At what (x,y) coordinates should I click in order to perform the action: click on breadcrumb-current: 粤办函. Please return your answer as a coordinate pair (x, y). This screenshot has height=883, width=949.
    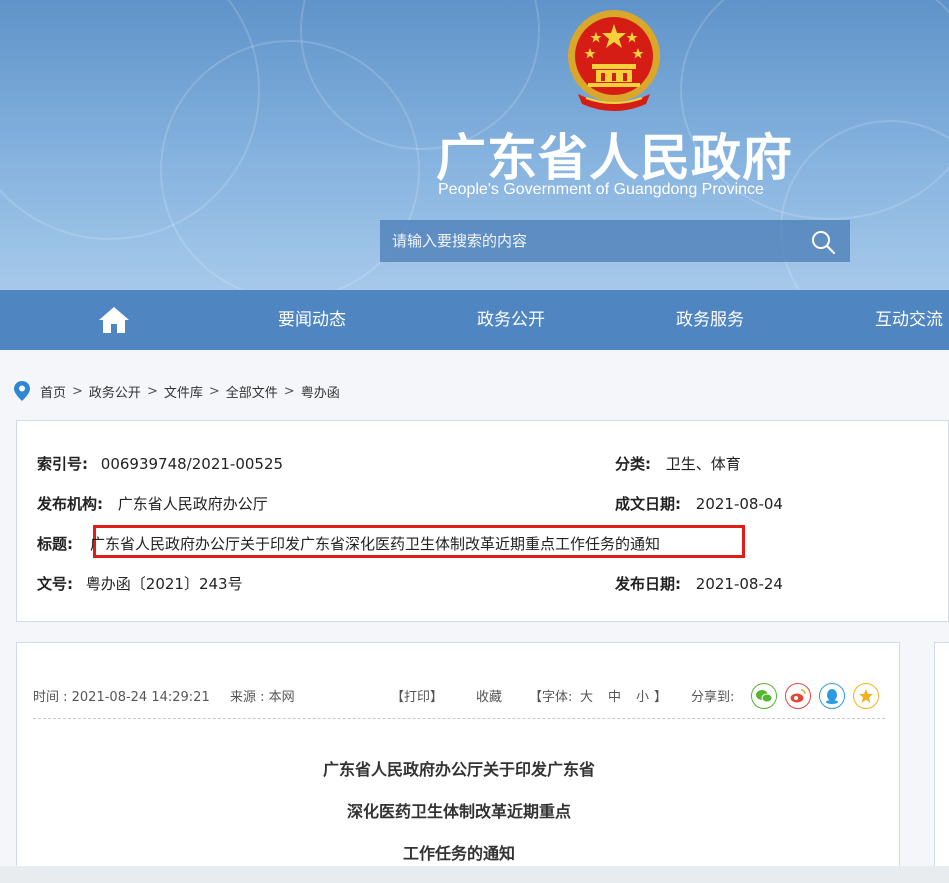
    Looking at the image, I should click on (320, 391).